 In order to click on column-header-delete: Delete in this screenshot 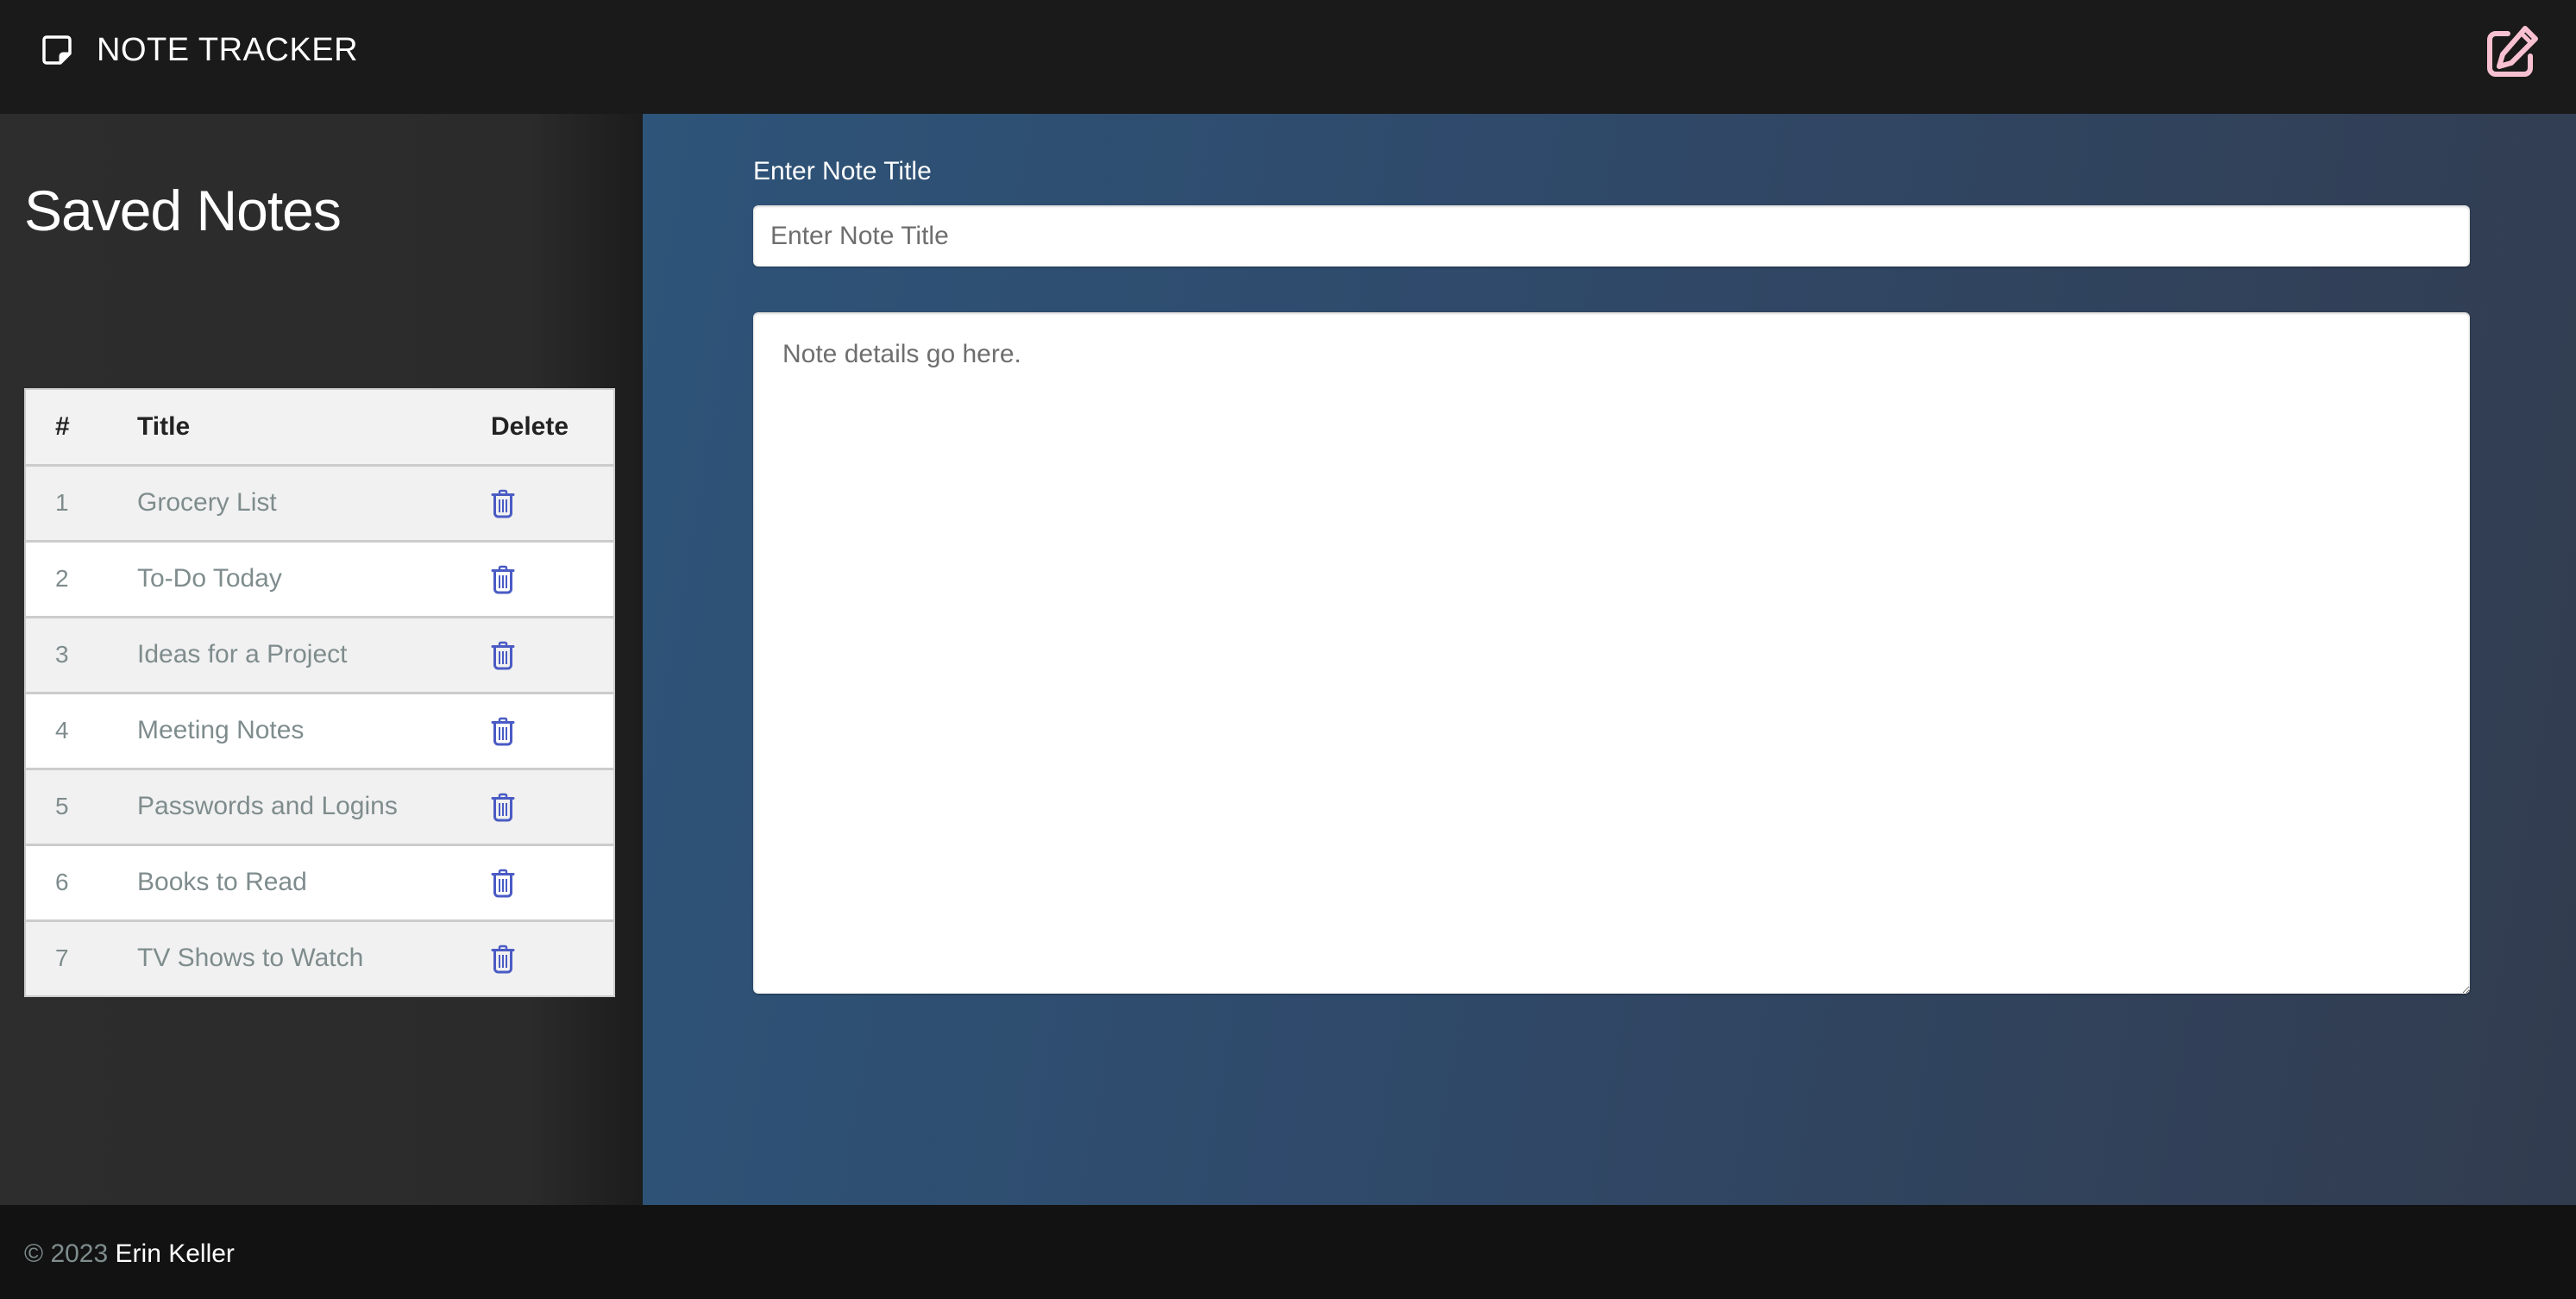, I will do `click(552, 428)`.